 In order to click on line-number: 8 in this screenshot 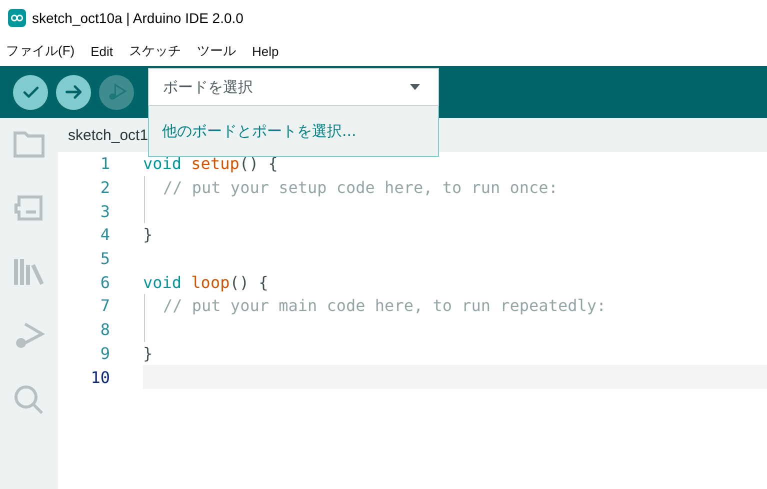, I will do `click(104, 330)`.